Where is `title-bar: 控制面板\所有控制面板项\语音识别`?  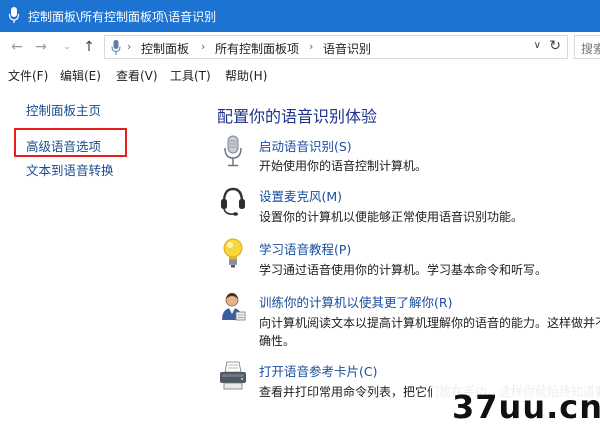 title-bar: 控制面板\所有控制面板项\语音识别 is located at coordinates (300, 16).